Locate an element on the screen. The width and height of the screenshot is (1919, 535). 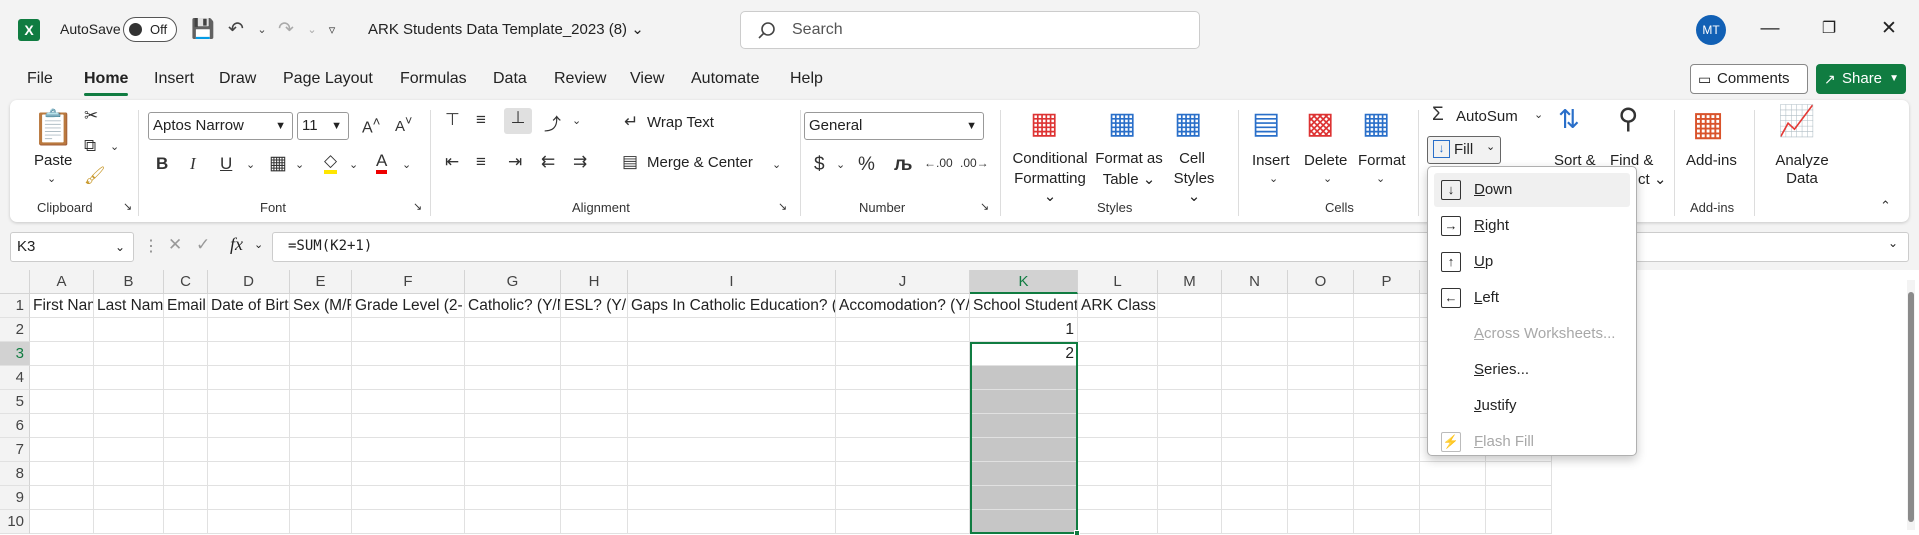
tab-page-layout: Page Layout is located at coordinates (328, 79).